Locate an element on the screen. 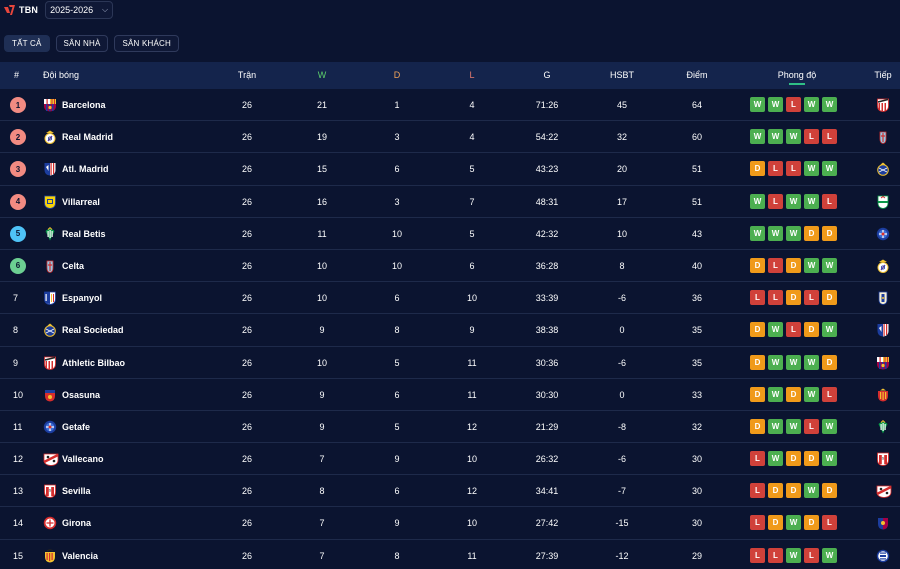  team-name: Real Betis is located at coordinates (84, 234).